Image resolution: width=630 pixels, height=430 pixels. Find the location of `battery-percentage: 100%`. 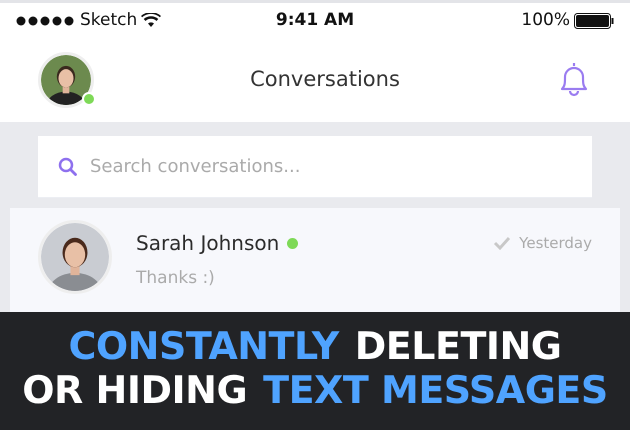

battery-percentage: 100% is located at coordinates (545, 20).